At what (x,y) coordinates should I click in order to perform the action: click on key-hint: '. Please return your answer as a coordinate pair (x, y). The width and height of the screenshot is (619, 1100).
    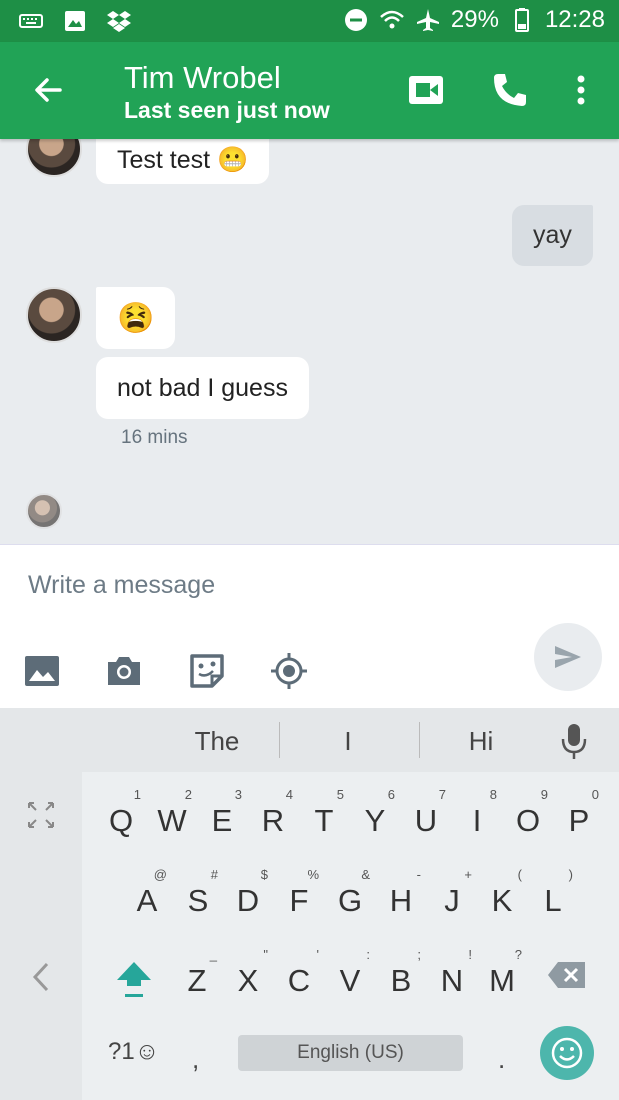
    Looking at the image, I should click on (317, 954).